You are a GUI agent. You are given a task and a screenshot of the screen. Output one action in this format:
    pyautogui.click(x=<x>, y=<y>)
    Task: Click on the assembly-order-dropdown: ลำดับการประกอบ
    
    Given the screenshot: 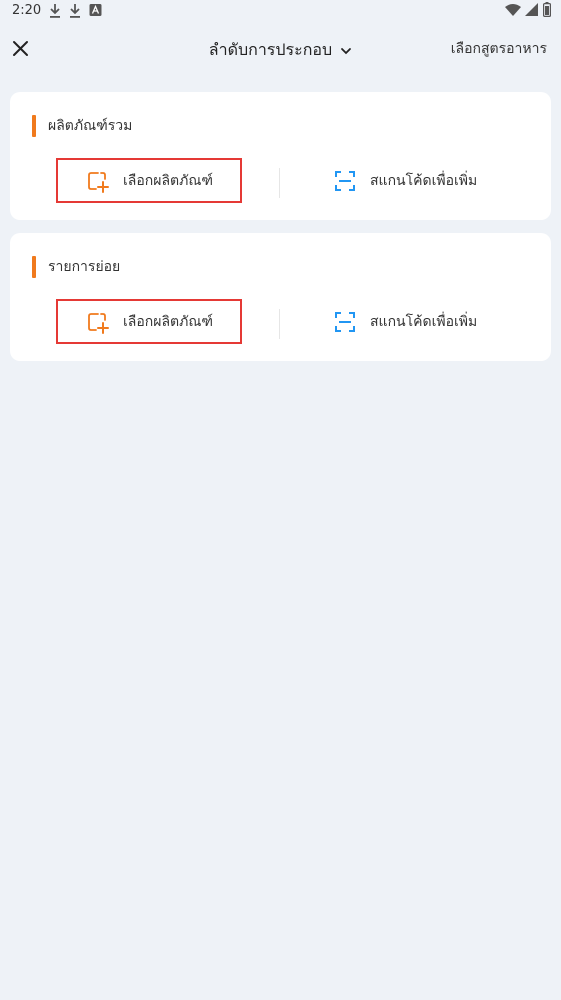 What is the action you would take?
    pyautogui.click(x=280, y=50)
    